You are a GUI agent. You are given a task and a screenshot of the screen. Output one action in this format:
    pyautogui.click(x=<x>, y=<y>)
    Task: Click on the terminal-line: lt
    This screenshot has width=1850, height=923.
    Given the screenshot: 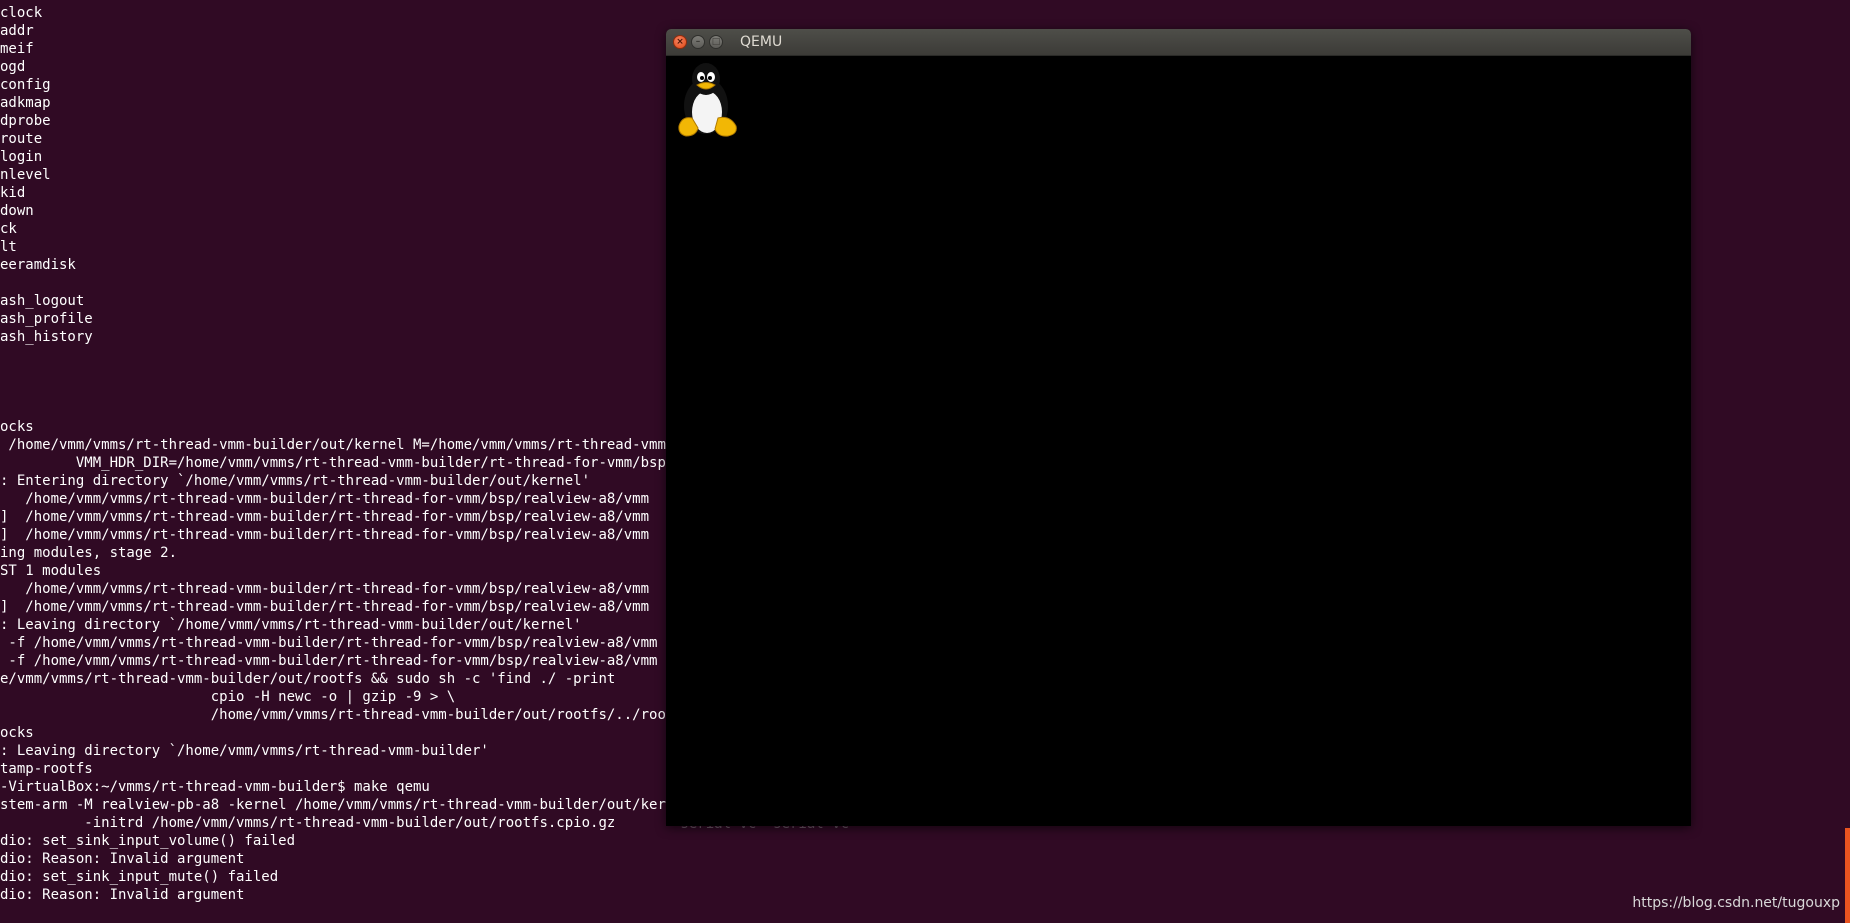 What is the action you would take?
    pyautogui.click(x=8, y=247)
    